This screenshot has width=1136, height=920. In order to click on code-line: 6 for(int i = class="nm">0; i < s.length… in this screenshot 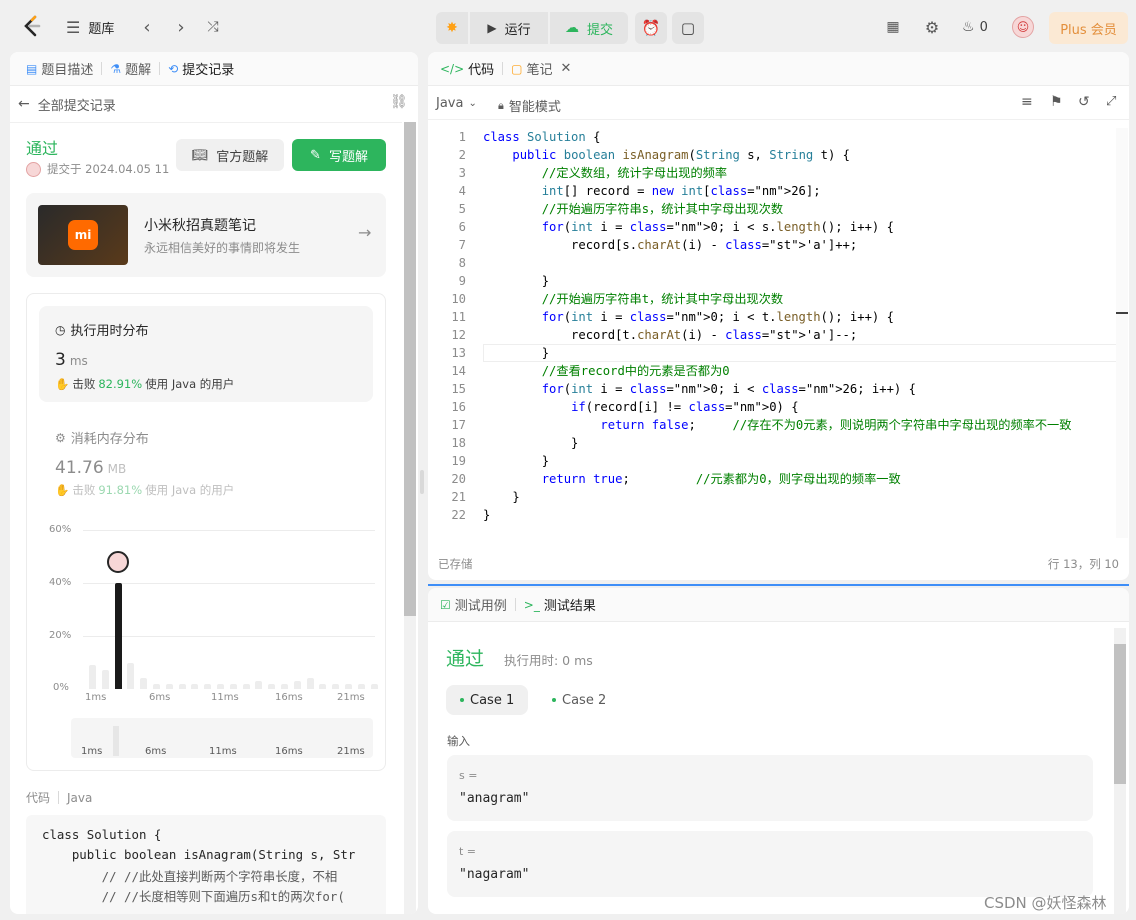, I will do `click(772, 227)`.